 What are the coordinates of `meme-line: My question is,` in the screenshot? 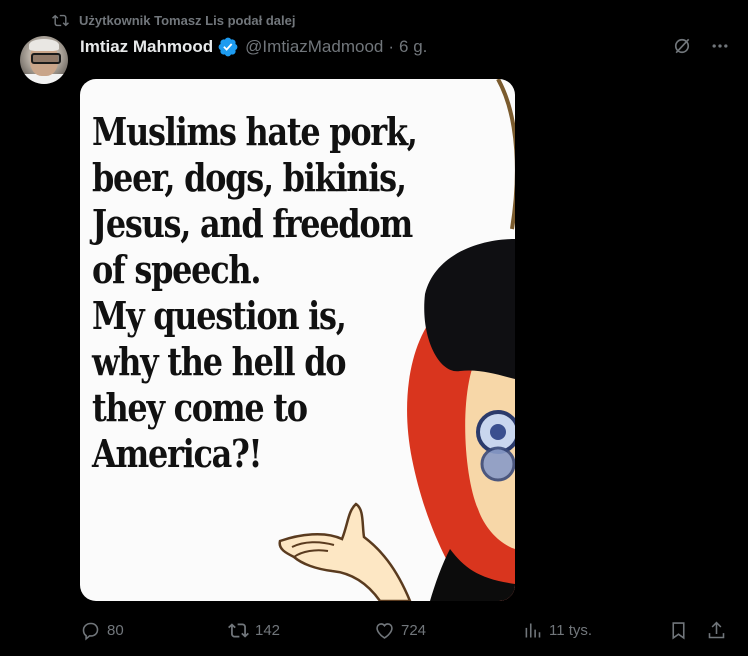 It's located at (219, 315).